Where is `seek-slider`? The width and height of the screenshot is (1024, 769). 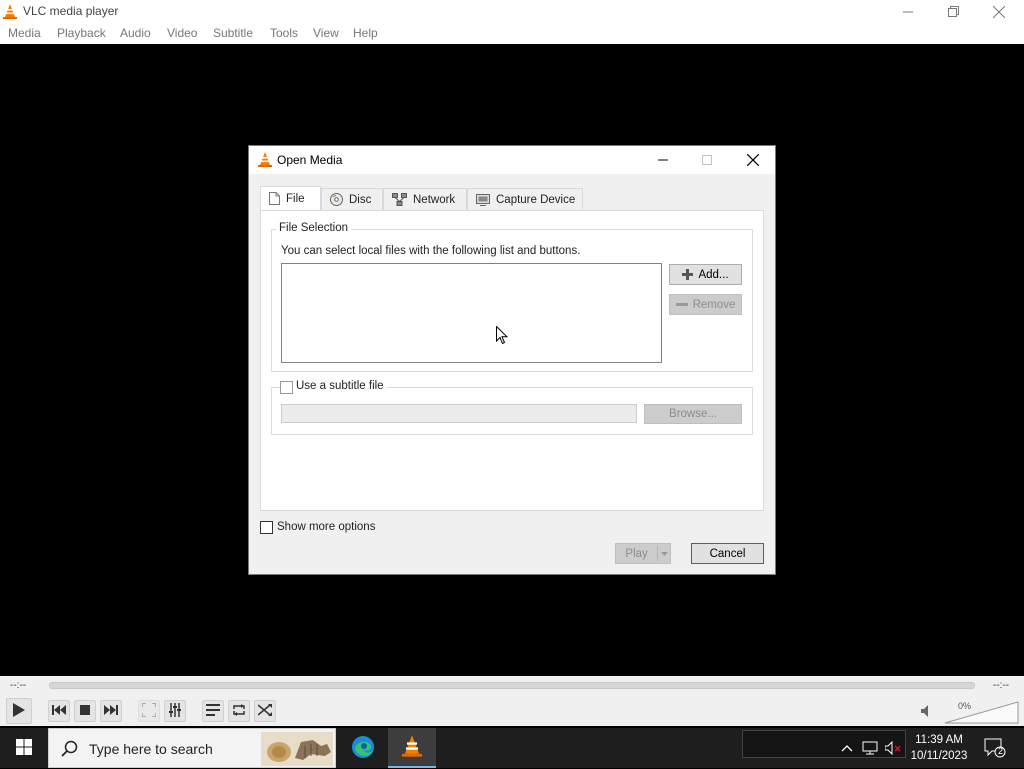
seek-slider is located at coordinates (512, 685).